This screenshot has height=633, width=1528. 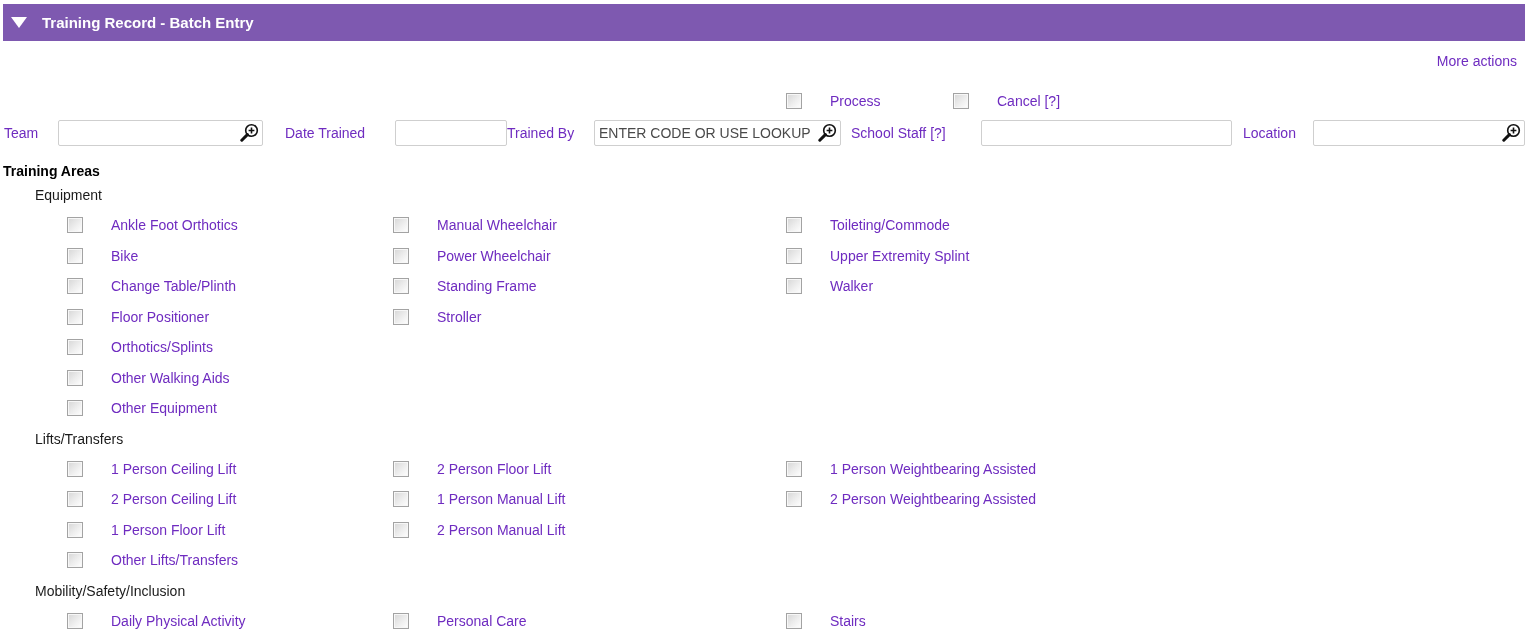 What do you see at coordinates (855, 101) in the screenshot?
I see `option-label: Process` at bounding box center [855, 101].